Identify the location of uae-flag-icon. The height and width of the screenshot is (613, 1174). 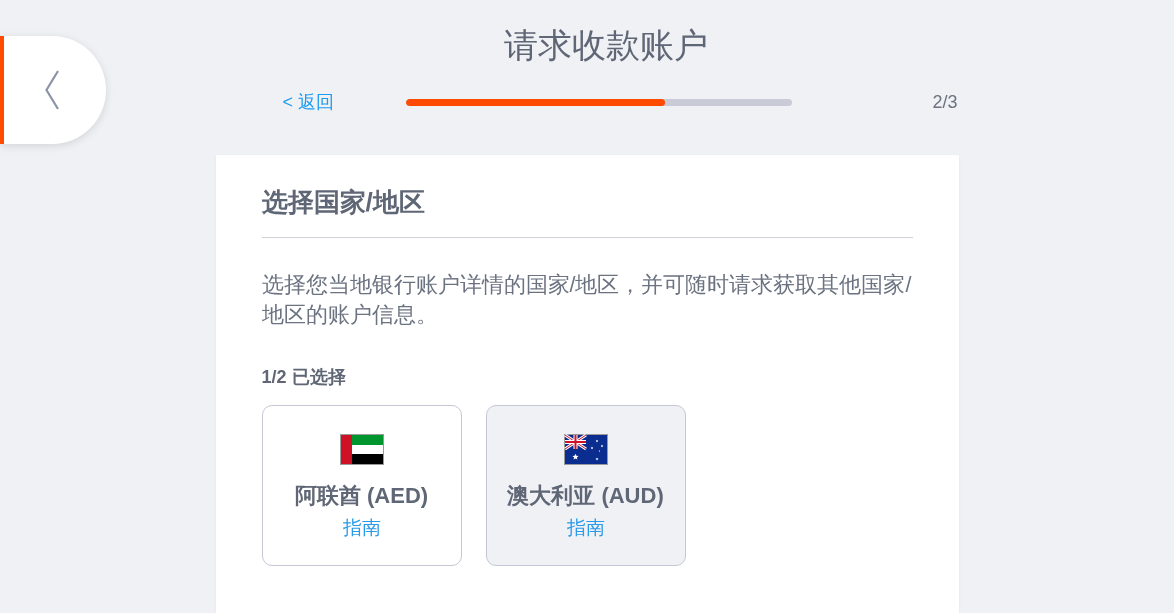
(361, 449).